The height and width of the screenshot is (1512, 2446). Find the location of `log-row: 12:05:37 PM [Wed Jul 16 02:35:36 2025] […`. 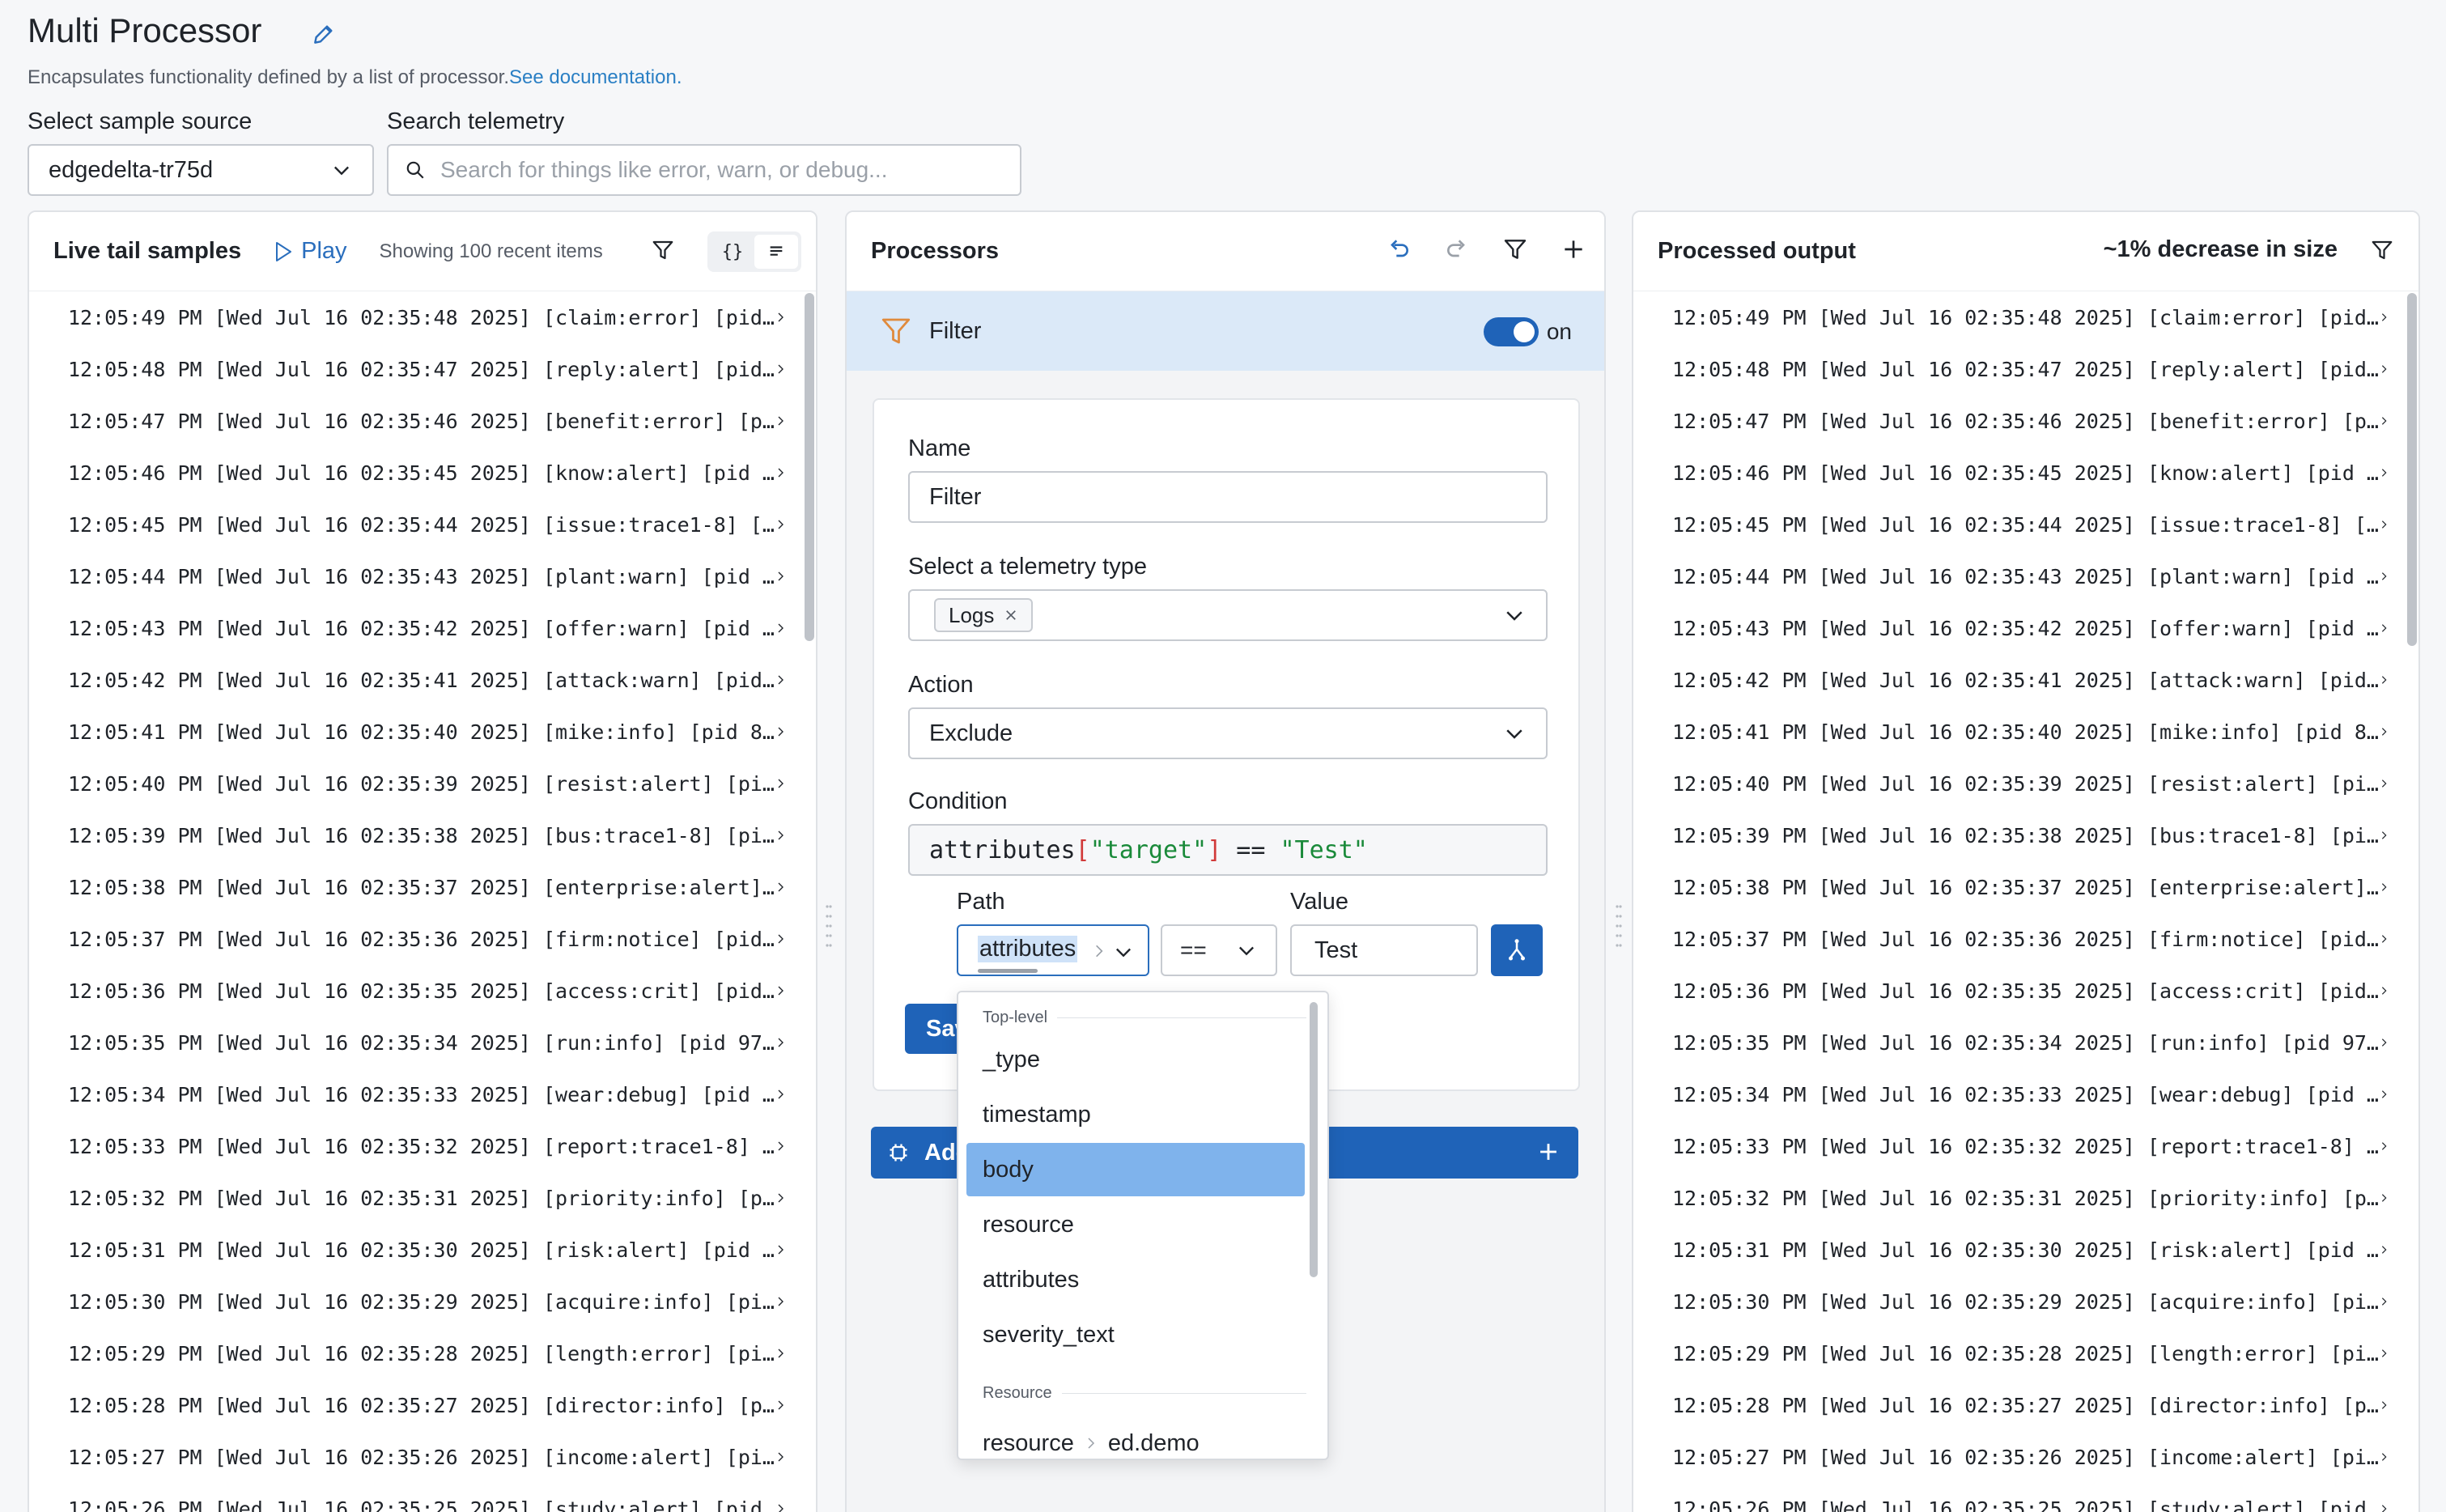

log-row: 12:05:37 PM [Wed Jul 16 02:35:36 2025] [… is located at coordinates (2026, 939).